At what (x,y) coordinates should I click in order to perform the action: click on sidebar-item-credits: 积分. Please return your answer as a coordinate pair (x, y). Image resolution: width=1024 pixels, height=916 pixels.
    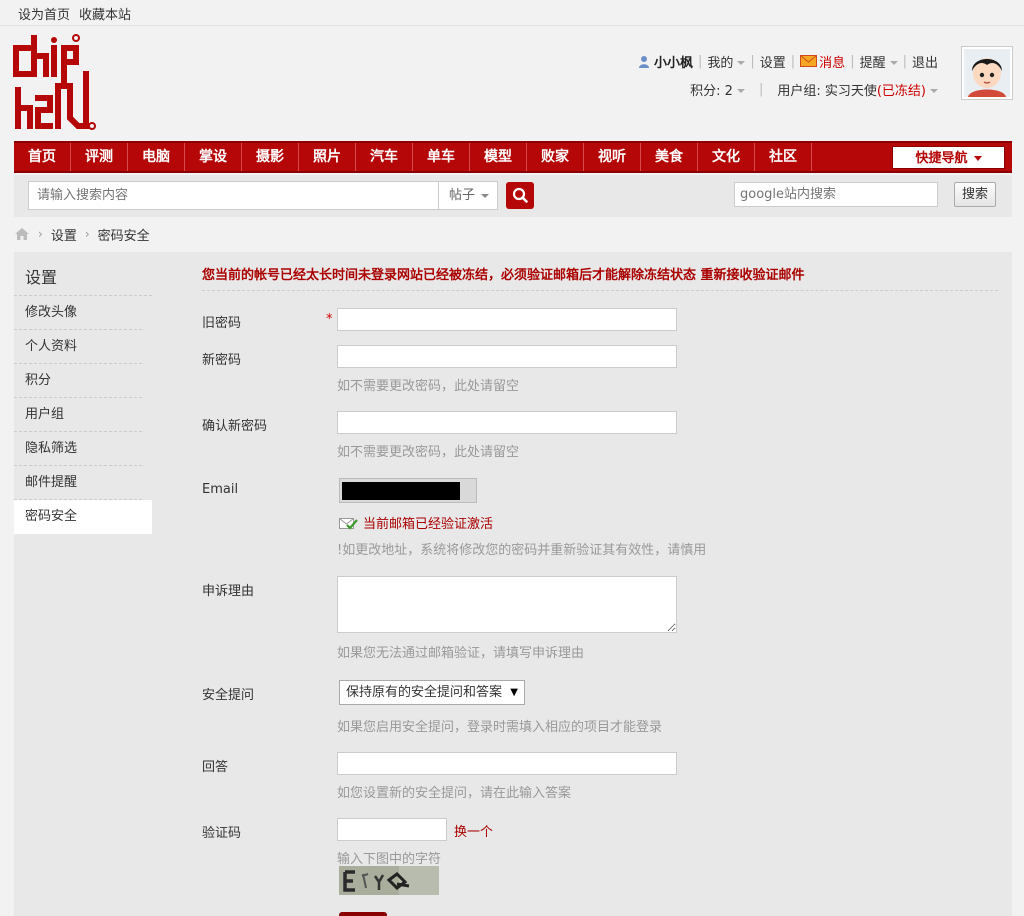
    Looking at the image, I should click on (78, 381).